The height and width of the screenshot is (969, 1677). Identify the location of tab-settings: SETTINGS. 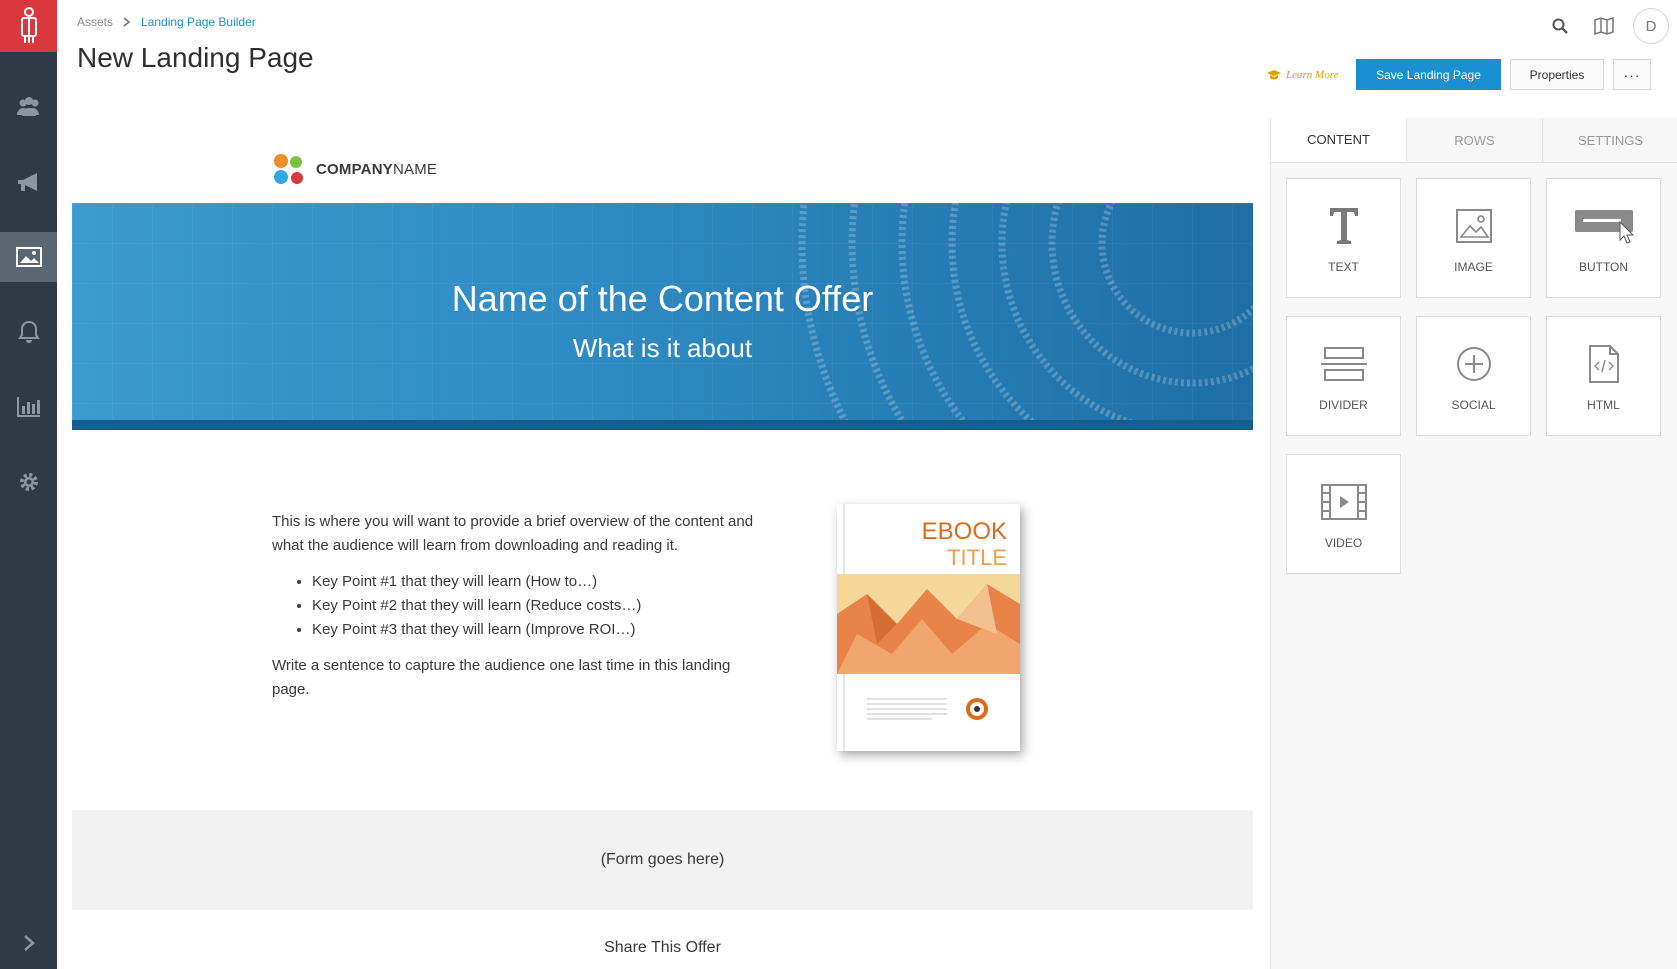
(1610, 140).